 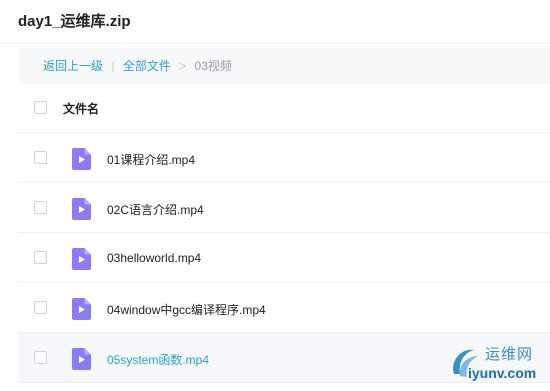 I want to click on filename-column-header: 文件名, so click(x=81, y=109).